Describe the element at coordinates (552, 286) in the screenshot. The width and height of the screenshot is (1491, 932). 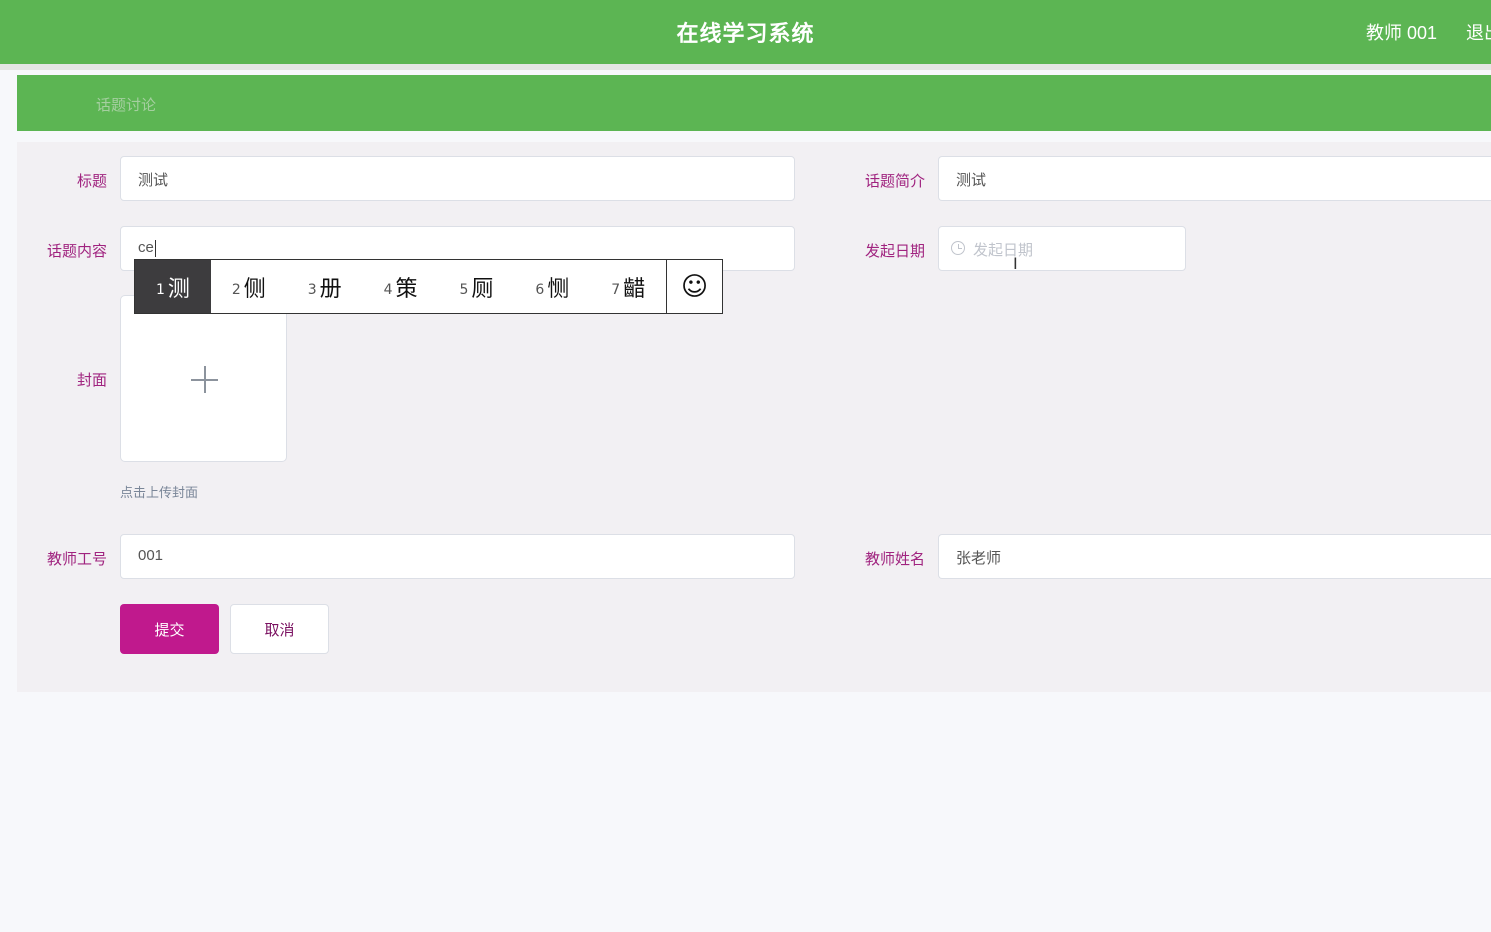
I see `ime-candidate: 6恻` at that location.